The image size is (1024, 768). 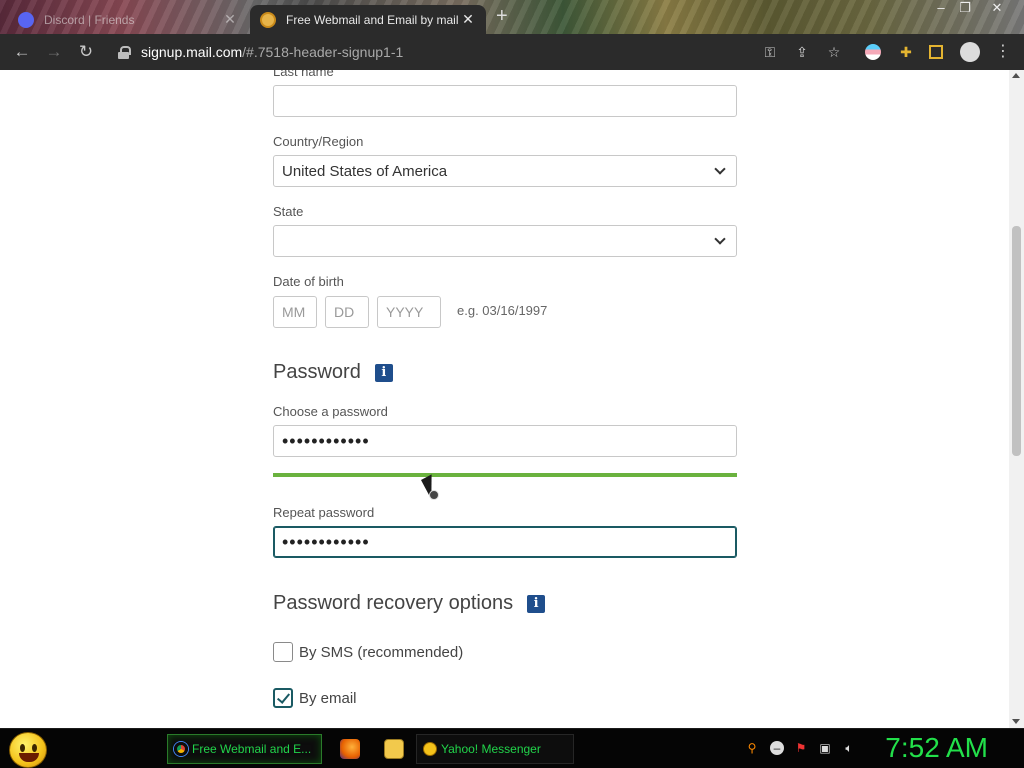 I want to click on dob-hint: e.g. 03/16/1997, so click(x=502, y=310).